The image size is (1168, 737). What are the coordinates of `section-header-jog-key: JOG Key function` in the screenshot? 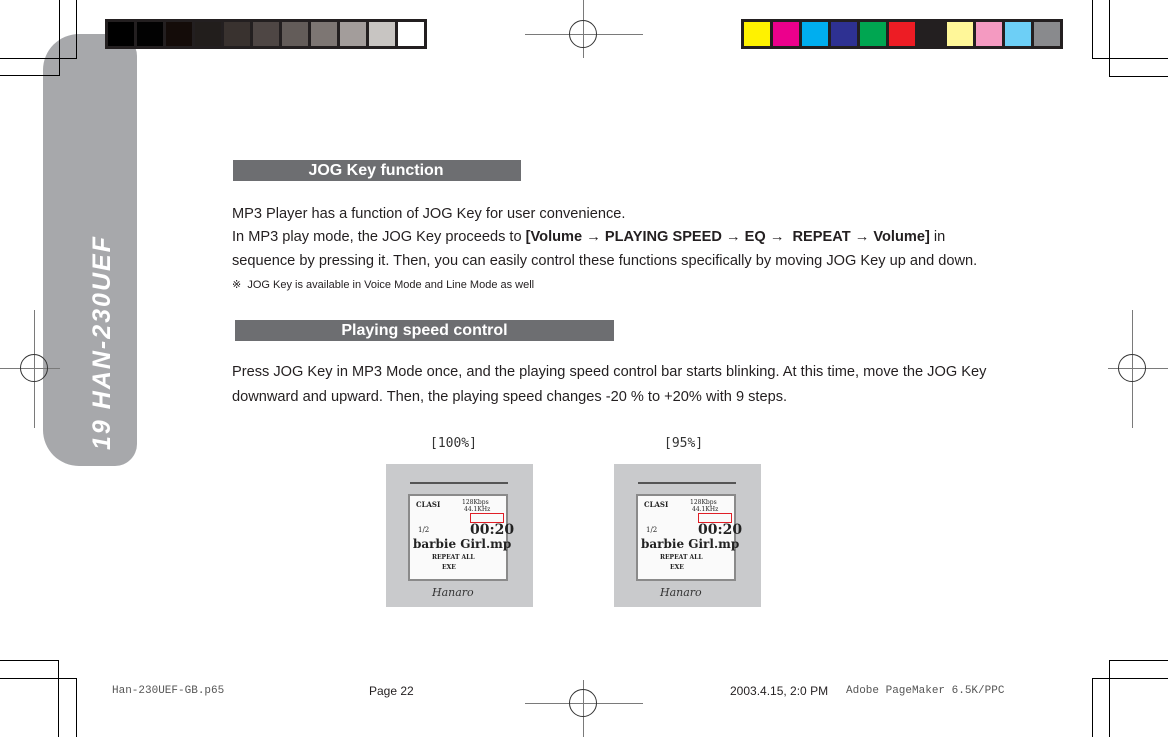 It's located at (377, 170).